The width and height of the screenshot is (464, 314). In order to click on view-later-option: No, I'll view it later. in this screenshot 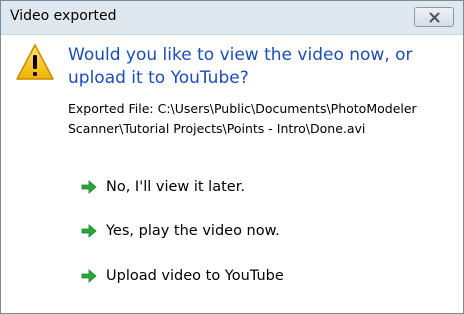, I will do `click(163, 187)`.